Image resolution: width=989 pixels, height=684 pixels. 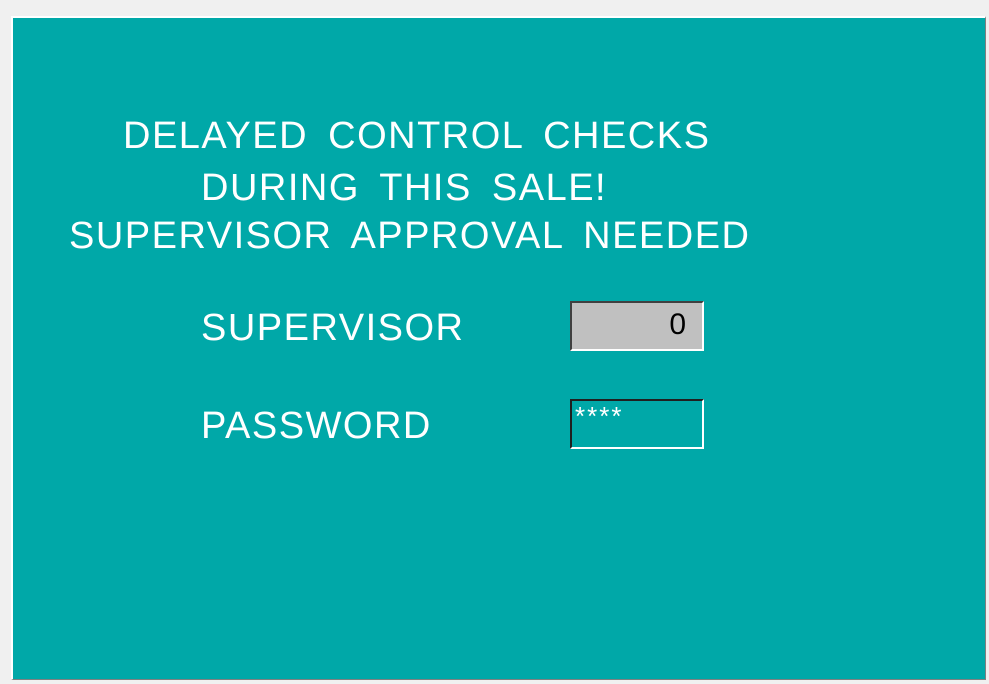 I want to click on password-label: PASSWORD, so click(x=316, y=426).